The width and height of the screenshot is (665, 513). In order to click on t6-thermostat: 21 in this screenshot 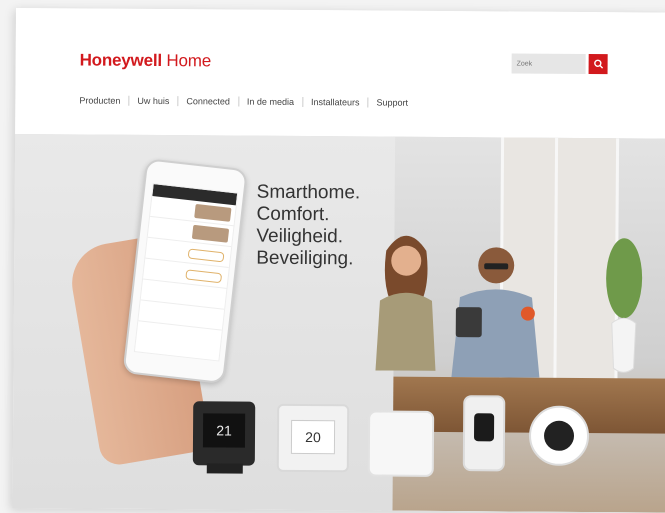, I will do `click(224, 437)`.